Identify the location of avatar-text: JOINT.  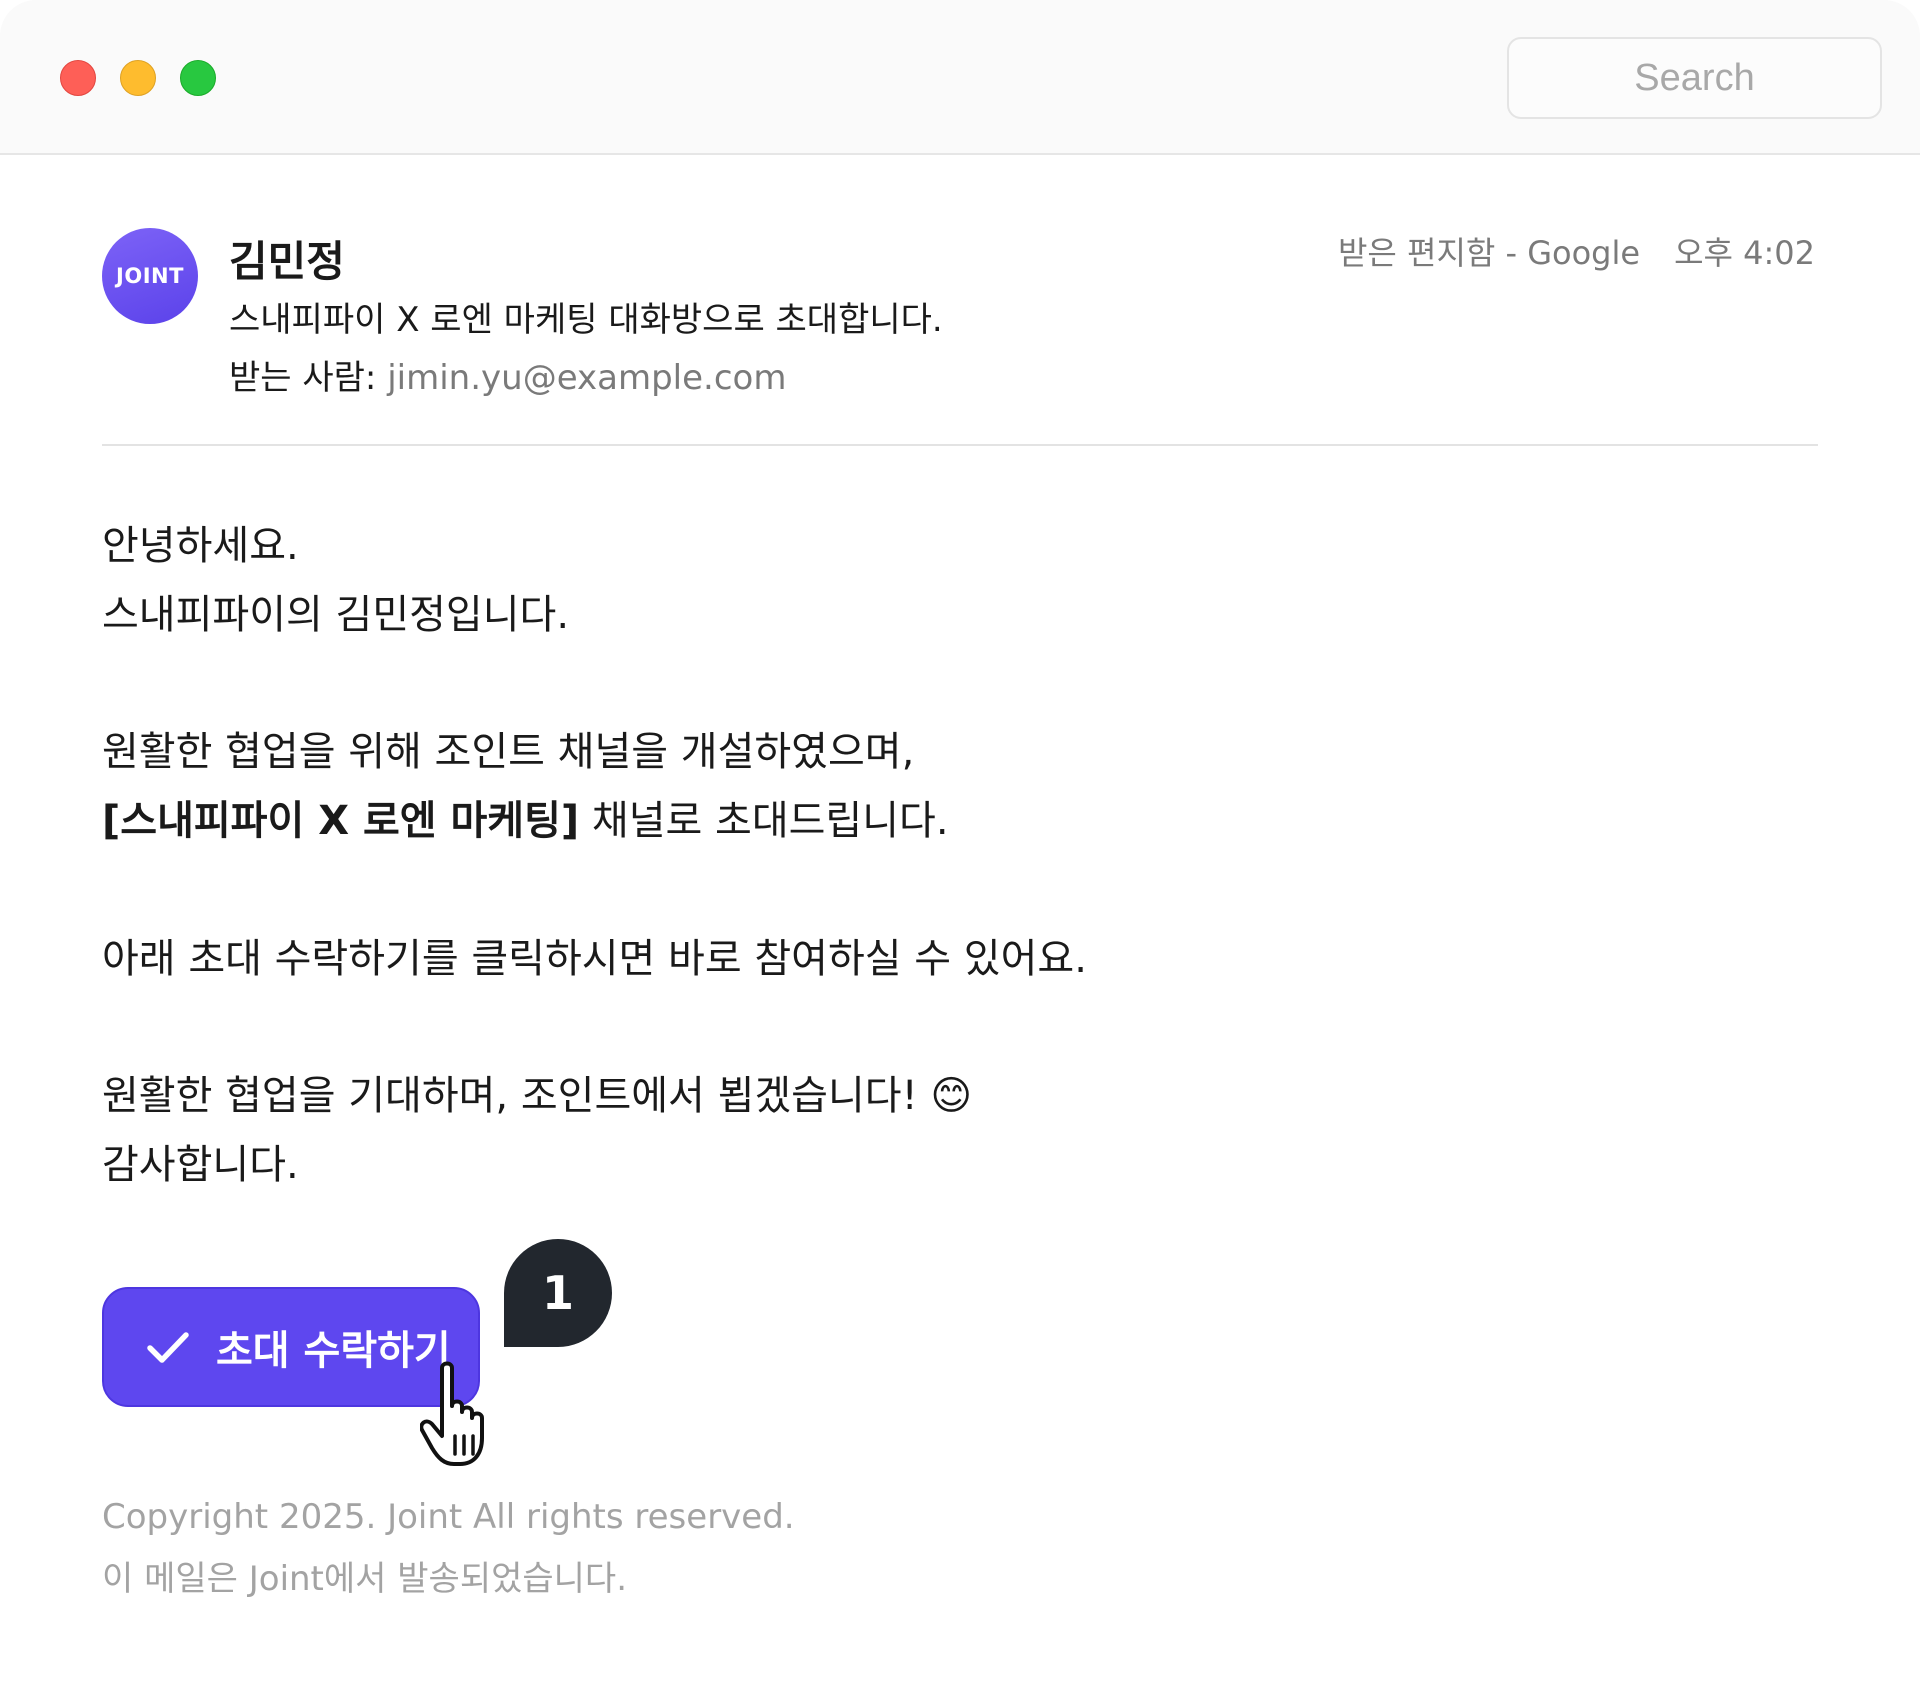
(150, 276).